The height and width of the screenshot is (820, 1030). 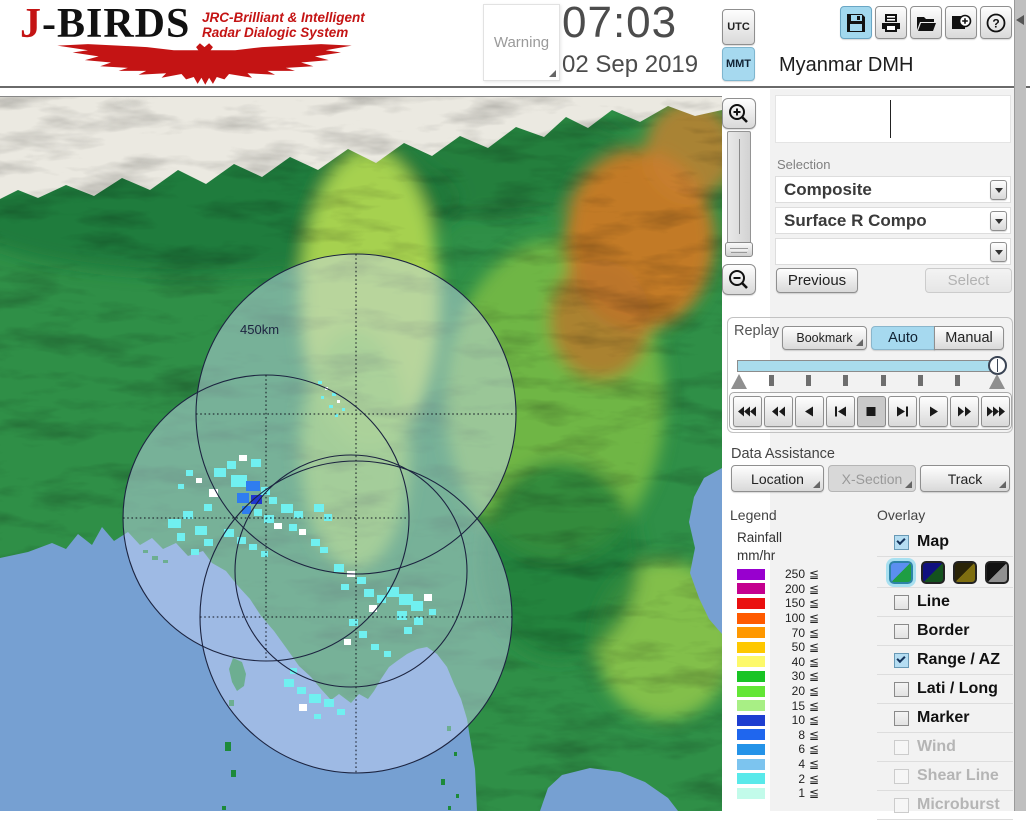 What do you see at coordinates (995, 411) in the screenshot?
I see `forward-full-button` at bounding box center [995, 411].